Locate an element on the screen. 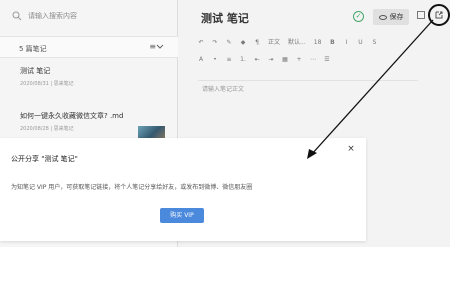 The height and width of the screenshot is (300, 450). editor-title-bar: 测试 笔记 ✓ 保存 is located at coordinates (314, 15).